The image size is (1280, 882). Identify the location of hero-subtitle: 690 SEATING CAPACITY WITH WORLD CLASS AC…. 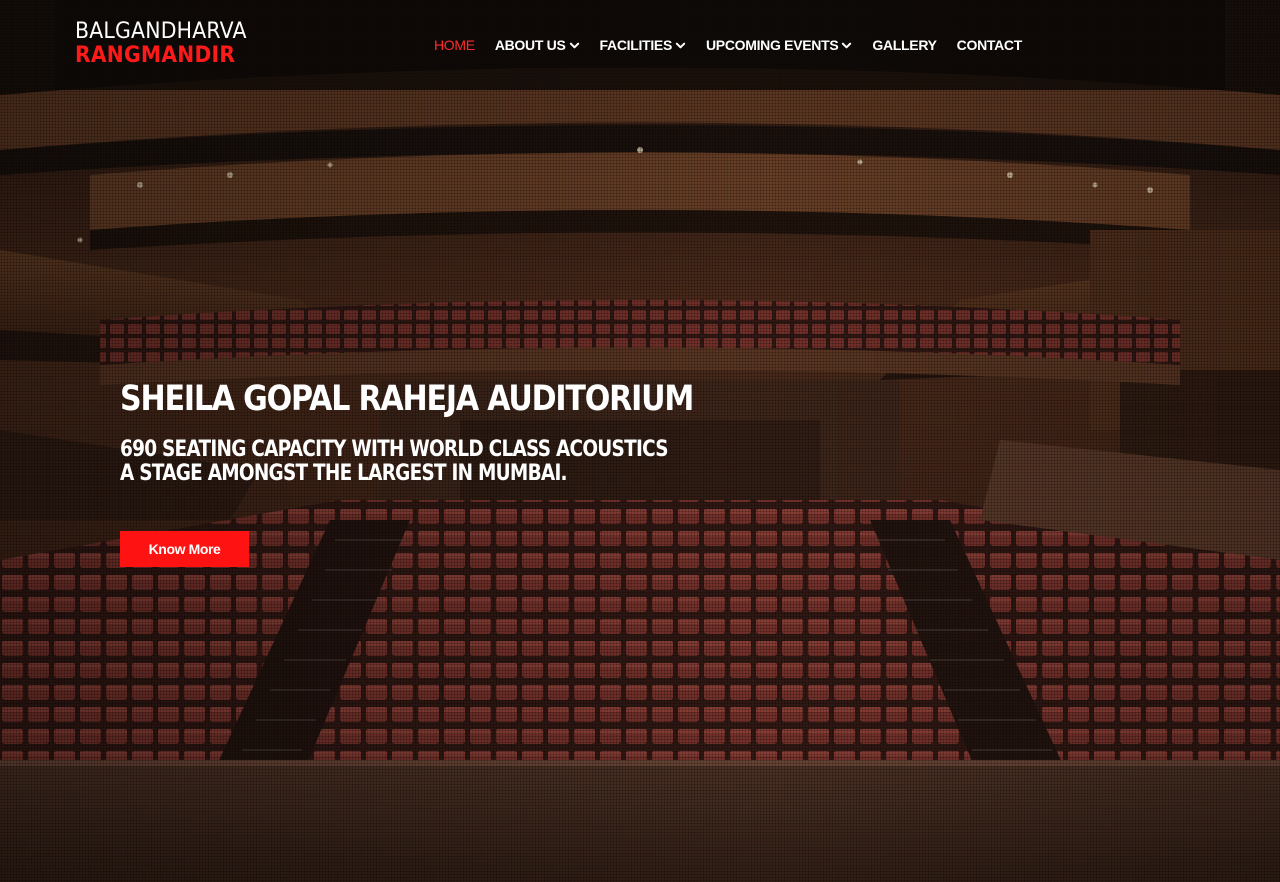
(394, 461).